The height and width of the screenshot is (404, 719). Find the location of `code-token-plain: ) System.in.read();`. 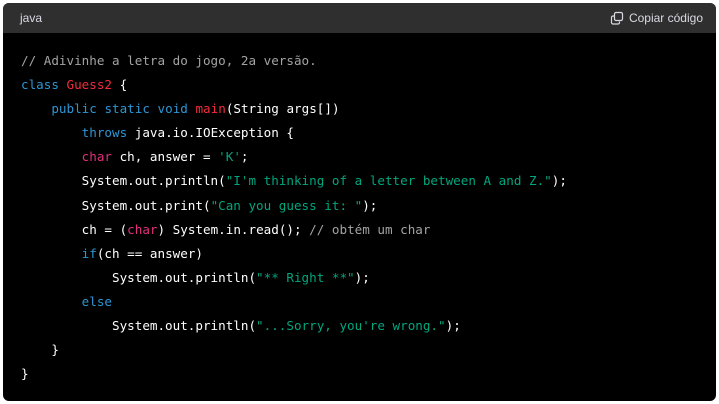

code-token-plain: ) System.in.read(); is located at coordinates (233, 229).